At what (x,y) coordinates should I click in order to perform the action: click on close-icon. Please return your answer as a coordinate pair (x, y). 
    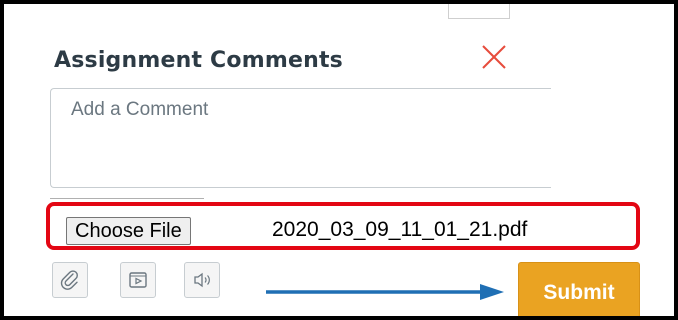
    Looking at the image, I should click on (494, 57).